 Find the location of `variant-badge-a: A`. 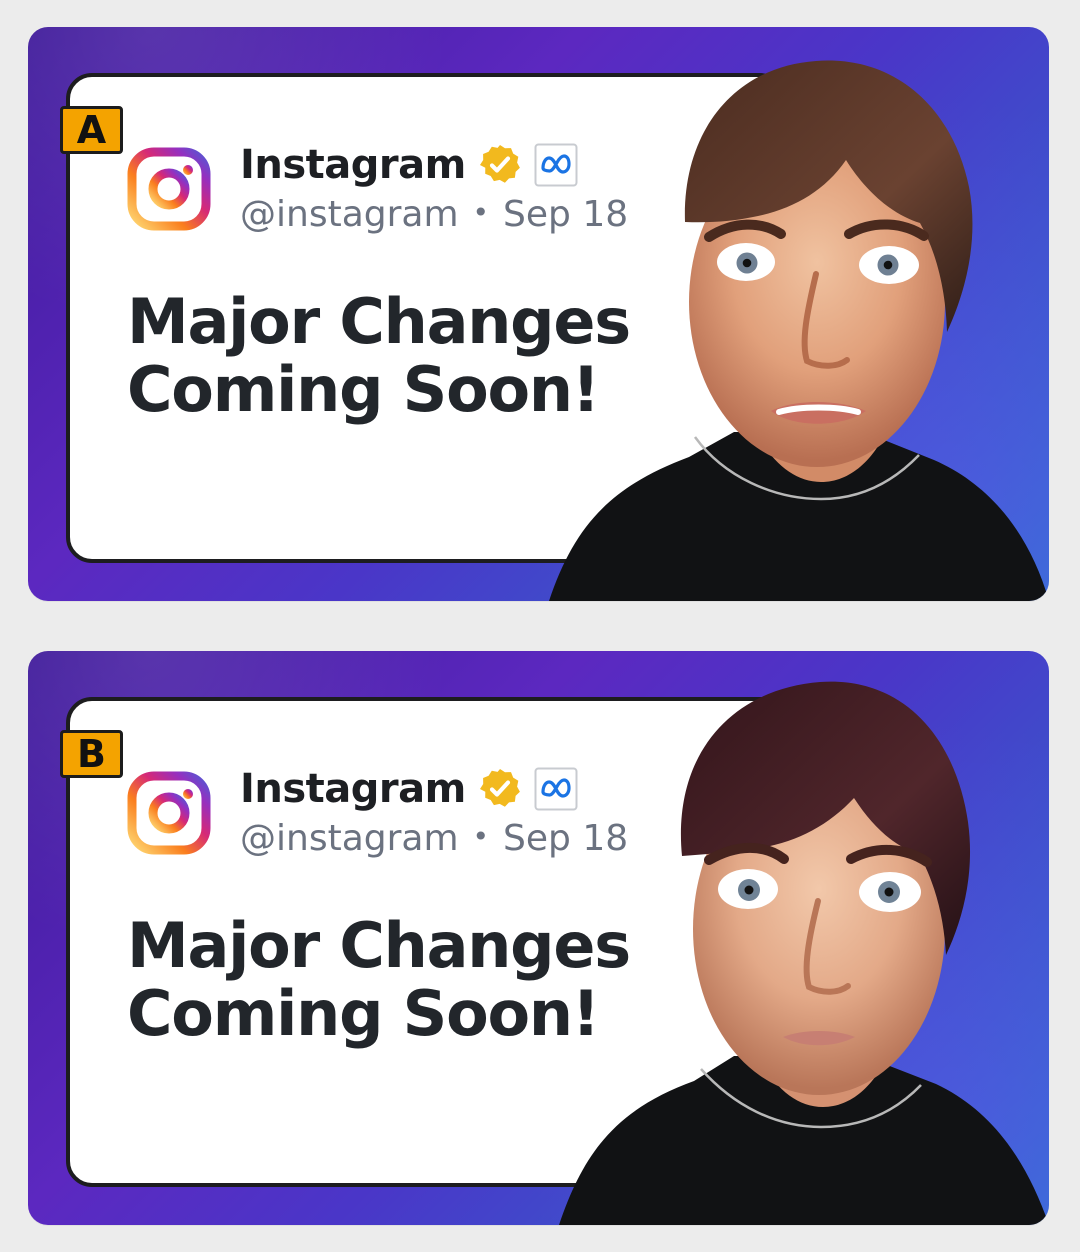

variant-badge-a: A is located at coordinates (91, 130).